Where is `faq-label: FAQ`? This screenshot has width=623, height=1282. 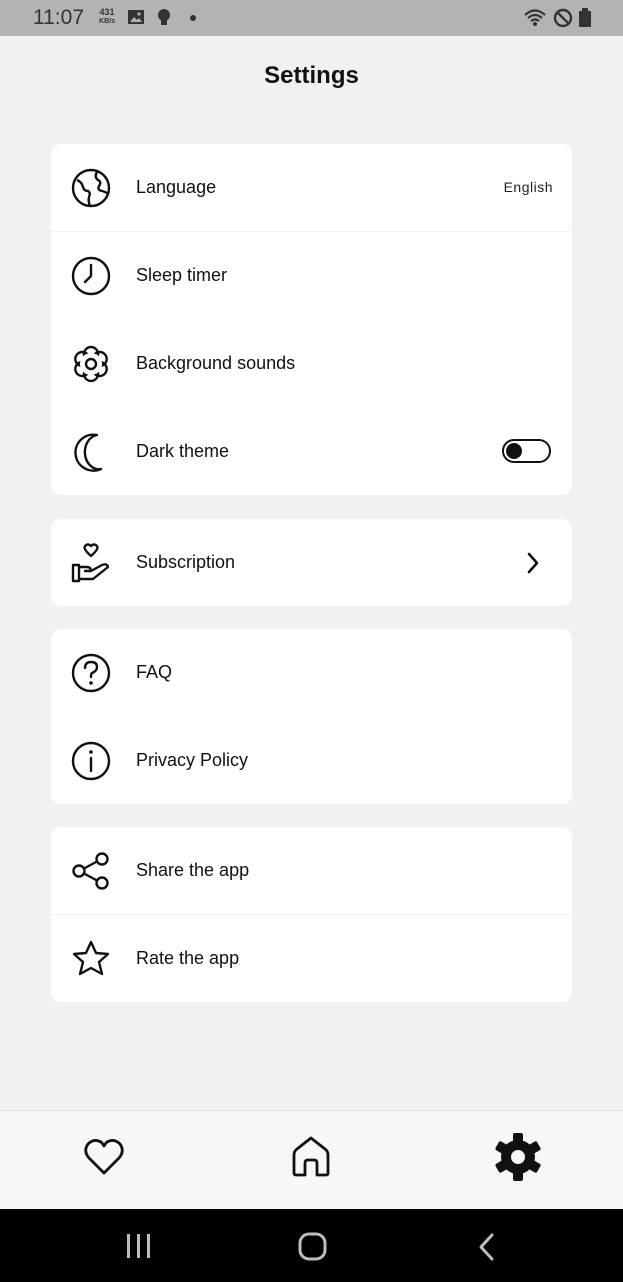
faq-label: FAQ is located at coordinates (154, 672).